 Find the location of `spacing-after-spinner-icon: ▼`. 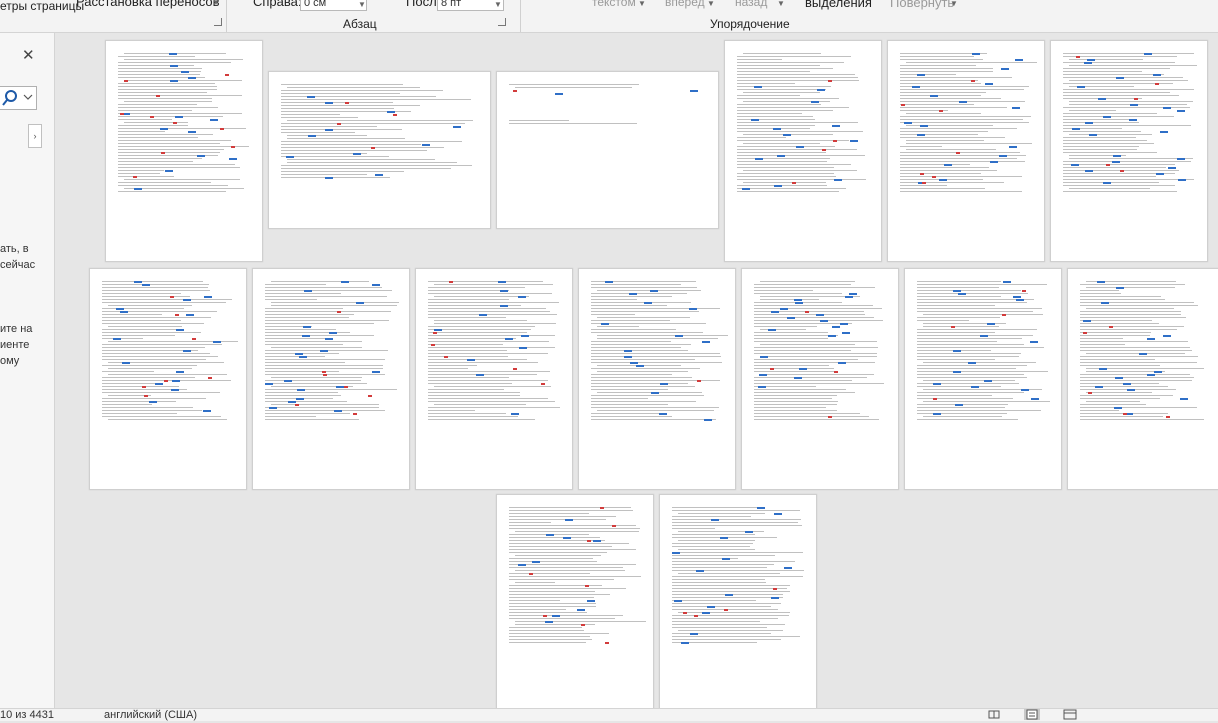

spacing-after-spinner-icon: ▼ is located at coordinates (498, 4).